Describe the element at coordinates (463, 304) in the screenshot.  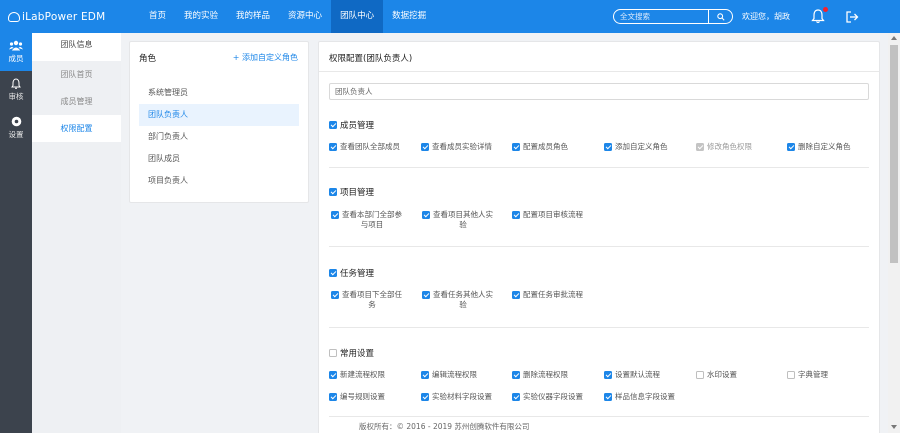
I see `permission-label-line: 验` at that location.